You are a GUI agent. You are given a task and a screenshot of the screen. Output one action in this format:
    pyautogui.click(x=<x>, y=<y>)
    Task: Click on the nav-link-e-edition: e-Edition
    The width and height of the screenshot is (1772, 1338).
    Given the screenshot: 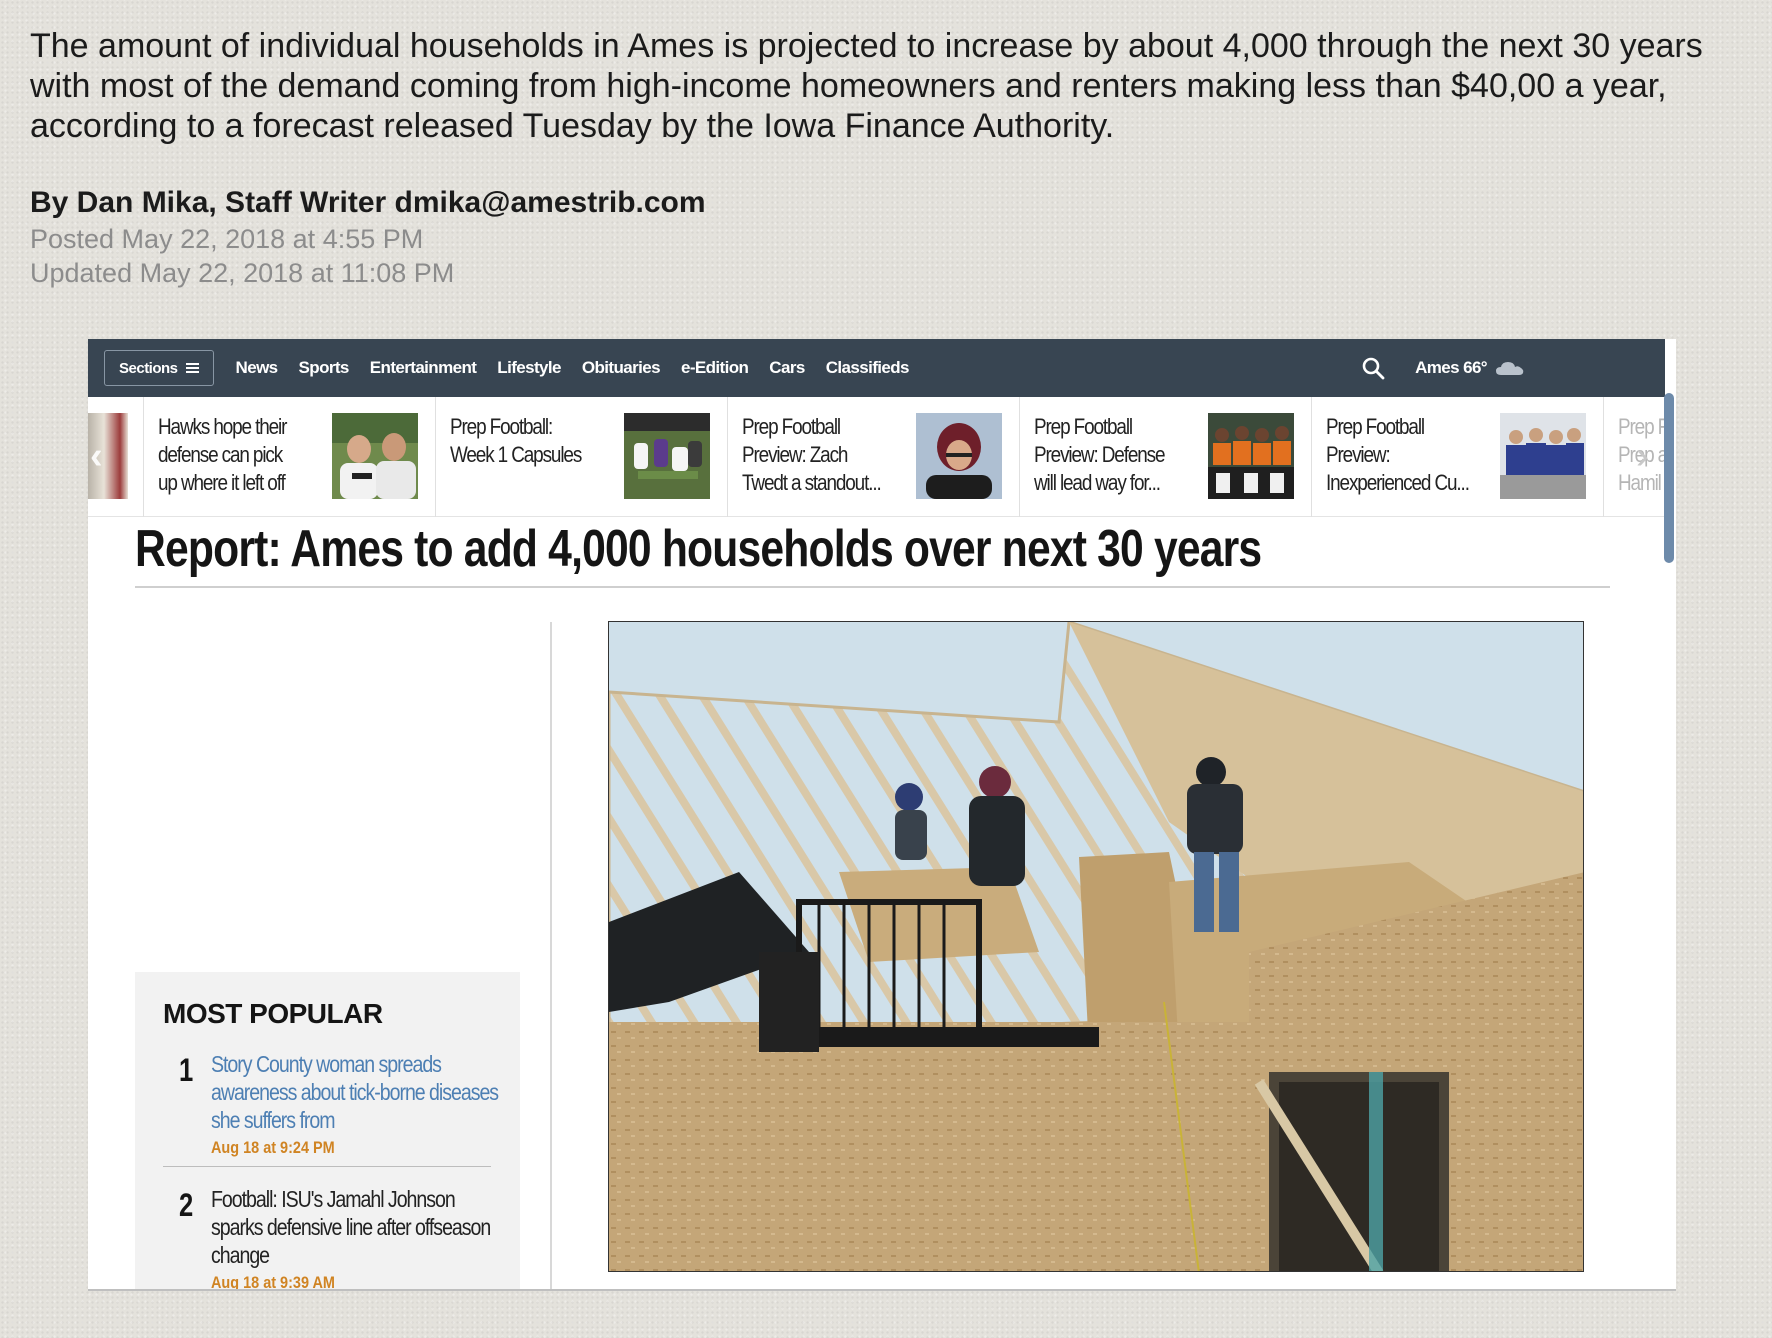 What is the action you would take?
    pyautogui.click(x=715, y=368)
    